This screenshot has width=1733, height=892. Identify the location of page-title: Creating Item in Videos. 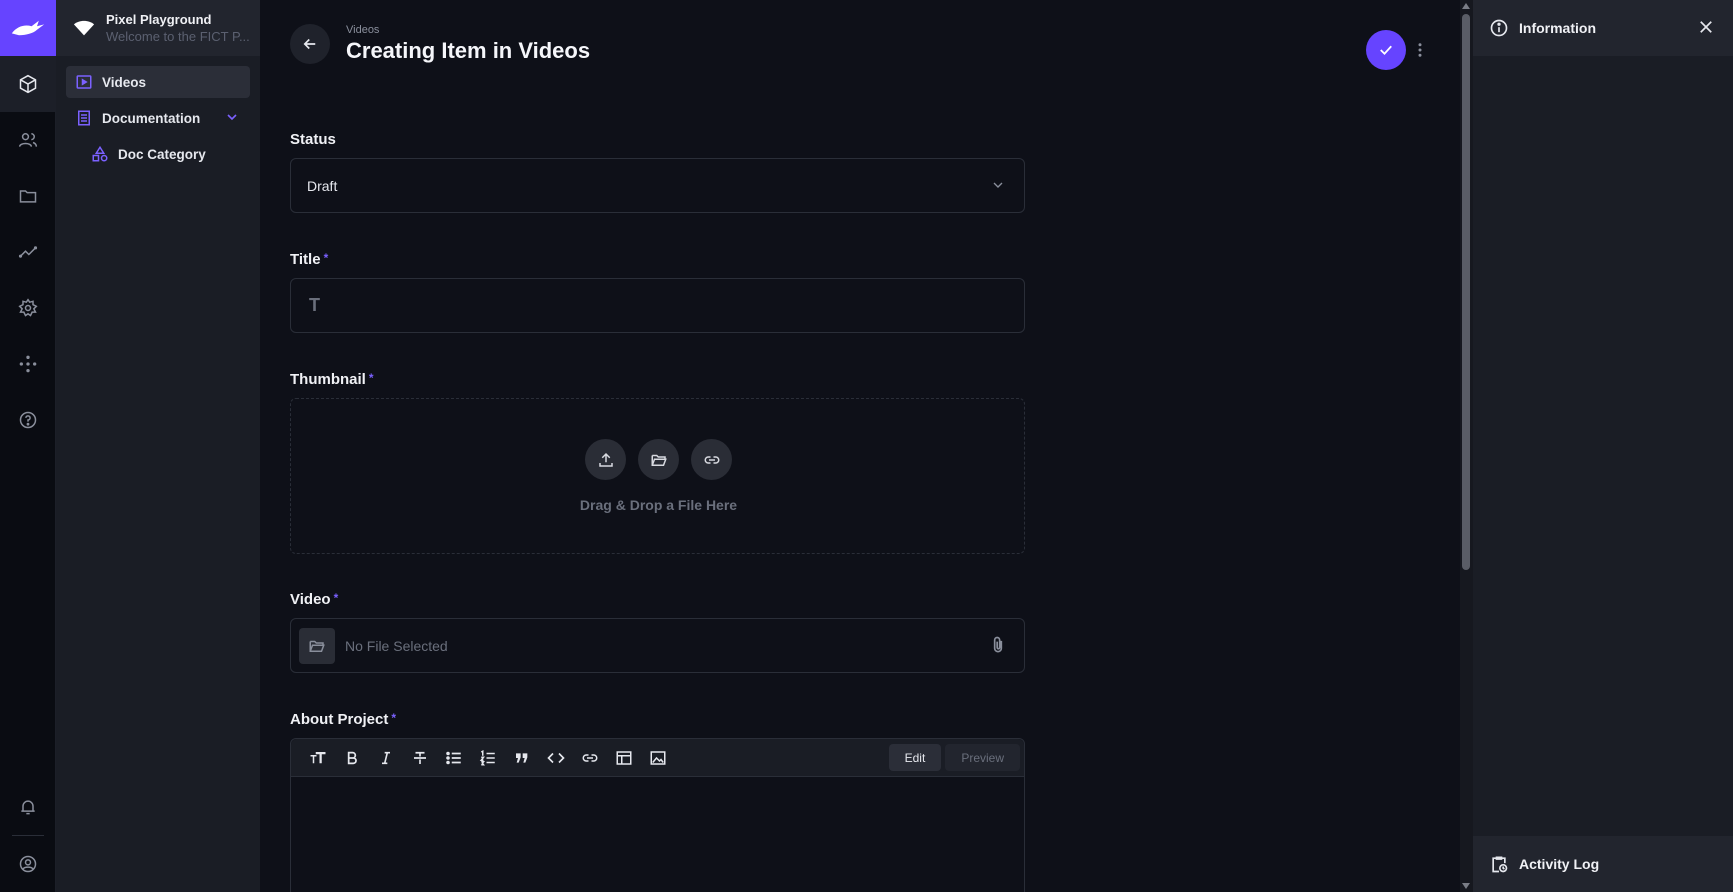
(468, 50).